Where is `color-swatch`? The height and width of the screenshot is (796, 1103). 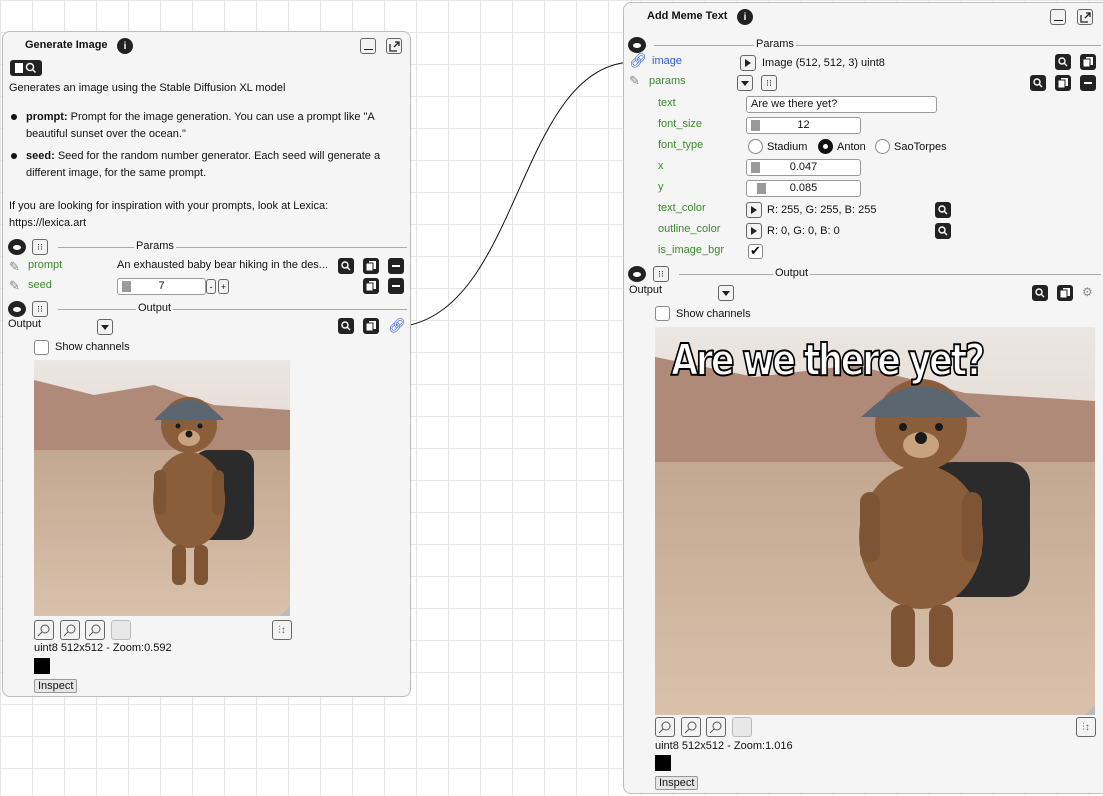
color-swatch is located at coordinates (42, 666).